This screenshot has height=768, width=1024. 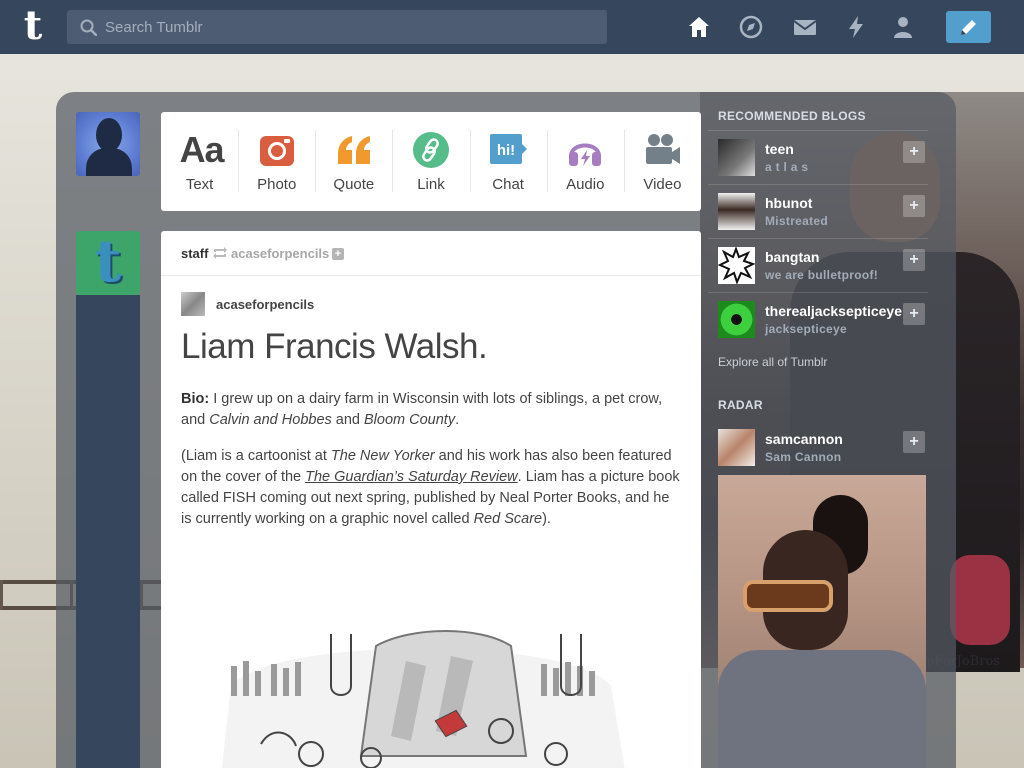 I want to click on post-chat-button: hi! Chat, so click(x=508, y=161).